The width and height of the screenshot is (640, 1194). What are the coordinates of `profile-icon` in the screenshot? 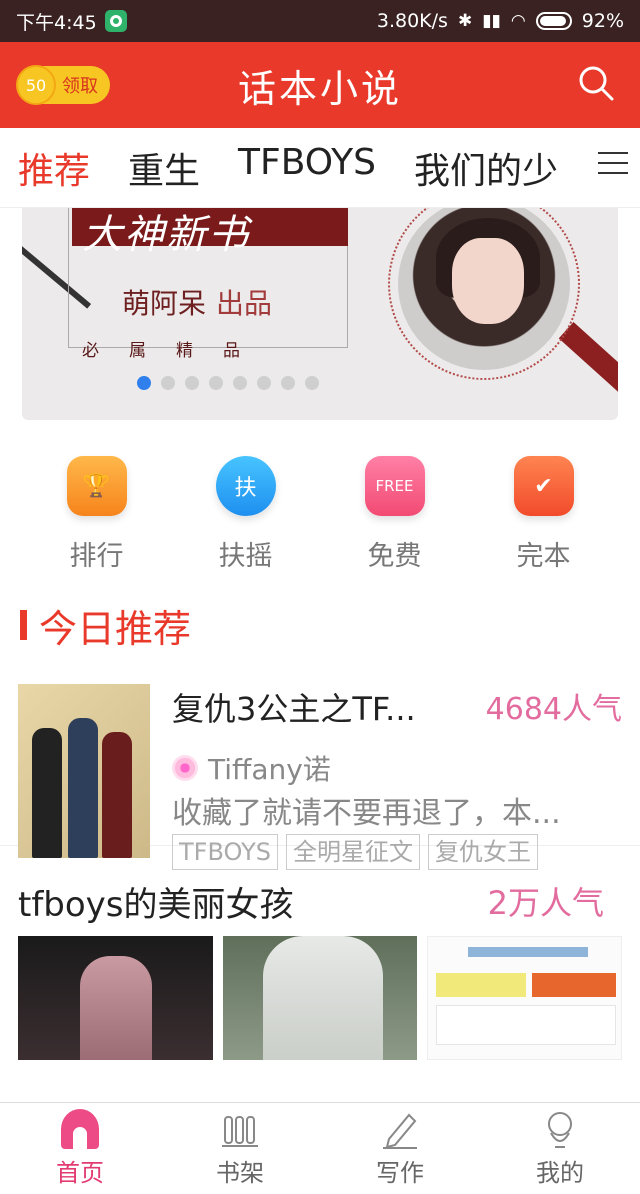 It's located at (560, 1129).